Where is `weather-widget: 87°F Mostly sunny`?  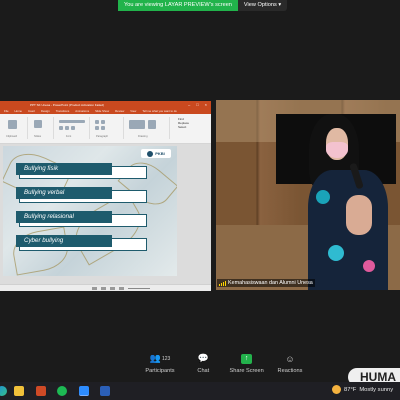 weather-widget: 87°F Mostly sunny is located at coordinates (362, 389).